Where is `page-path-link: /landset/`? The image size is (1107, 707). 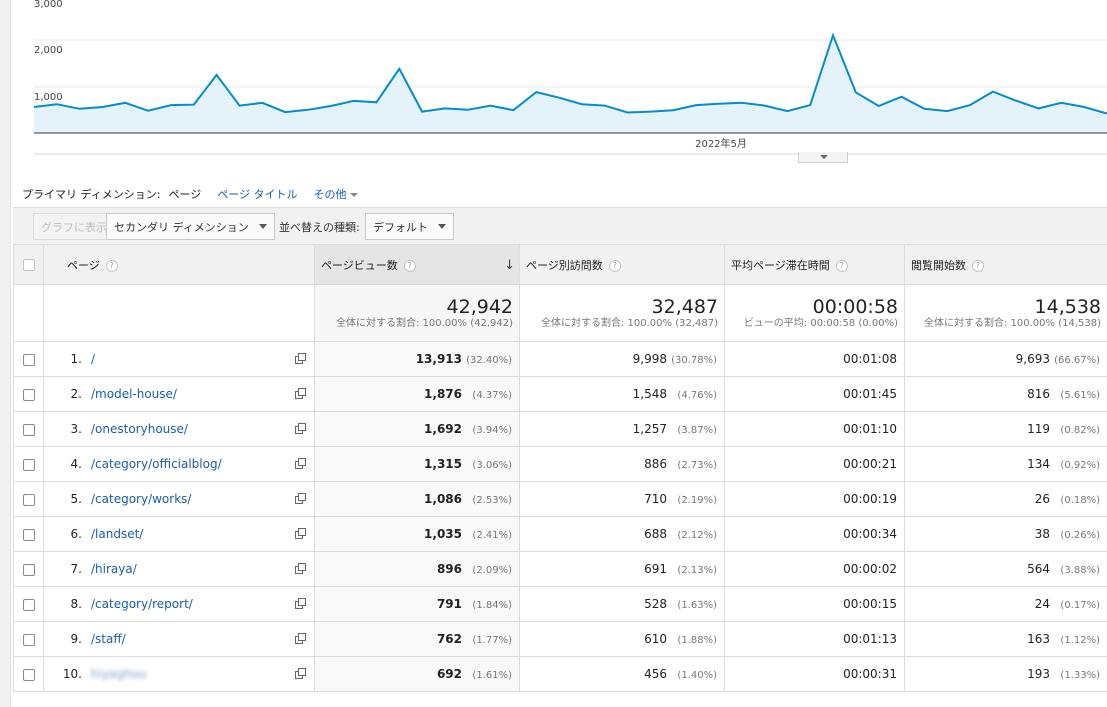
page-path-link: /landset/ is located at coordinates (117, 534).